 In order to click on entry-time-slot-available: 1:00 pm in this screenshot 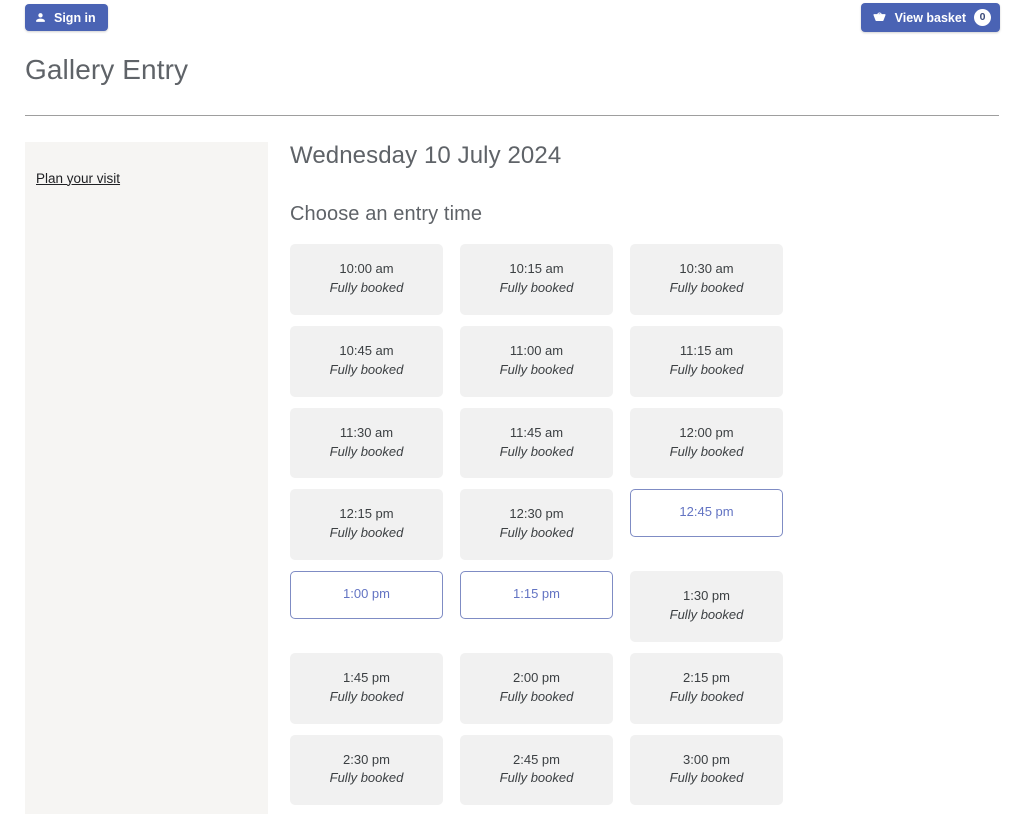, I will do `click(366, 595)`.